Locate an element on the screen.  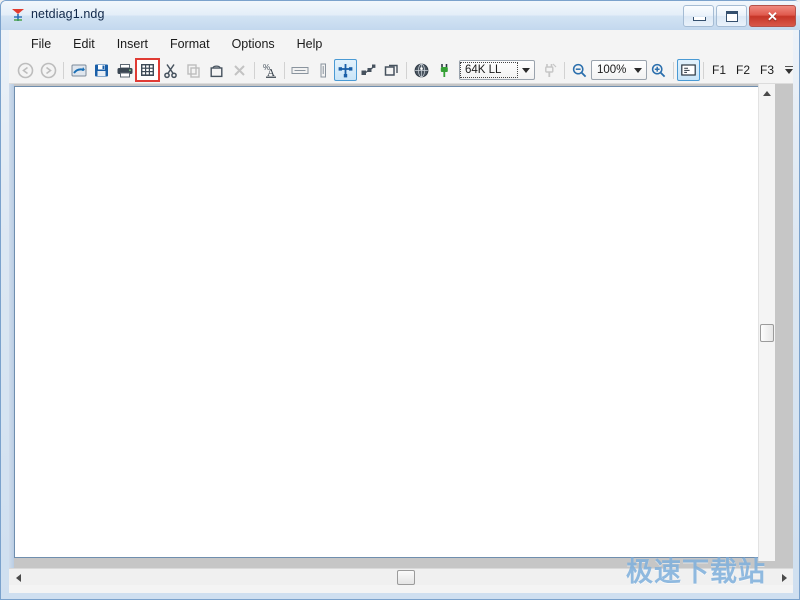
duplicate-shape-icon is located at coordinates (391, 70).